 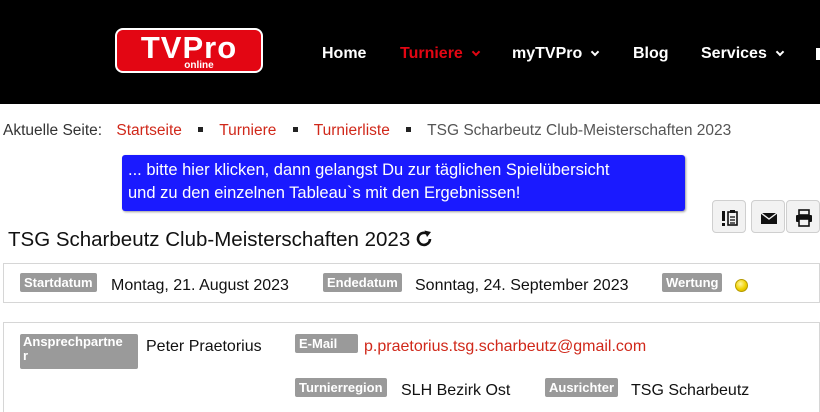 I want to click on breadcrumb-link-startseite: Startseite, so click(x=148, y=130).